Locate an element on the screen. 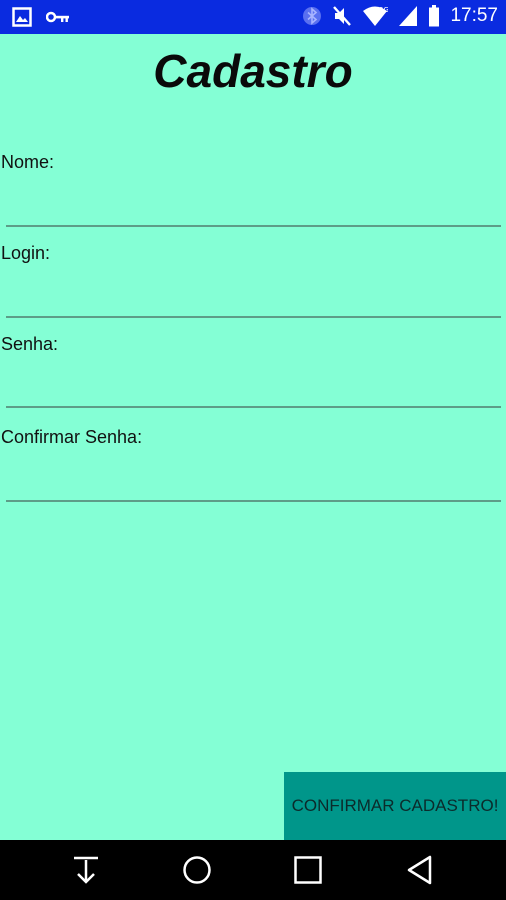 This screenshot has height=900, width=506. system-icons: 2G 17:57 is located at coordinates (400, 16).